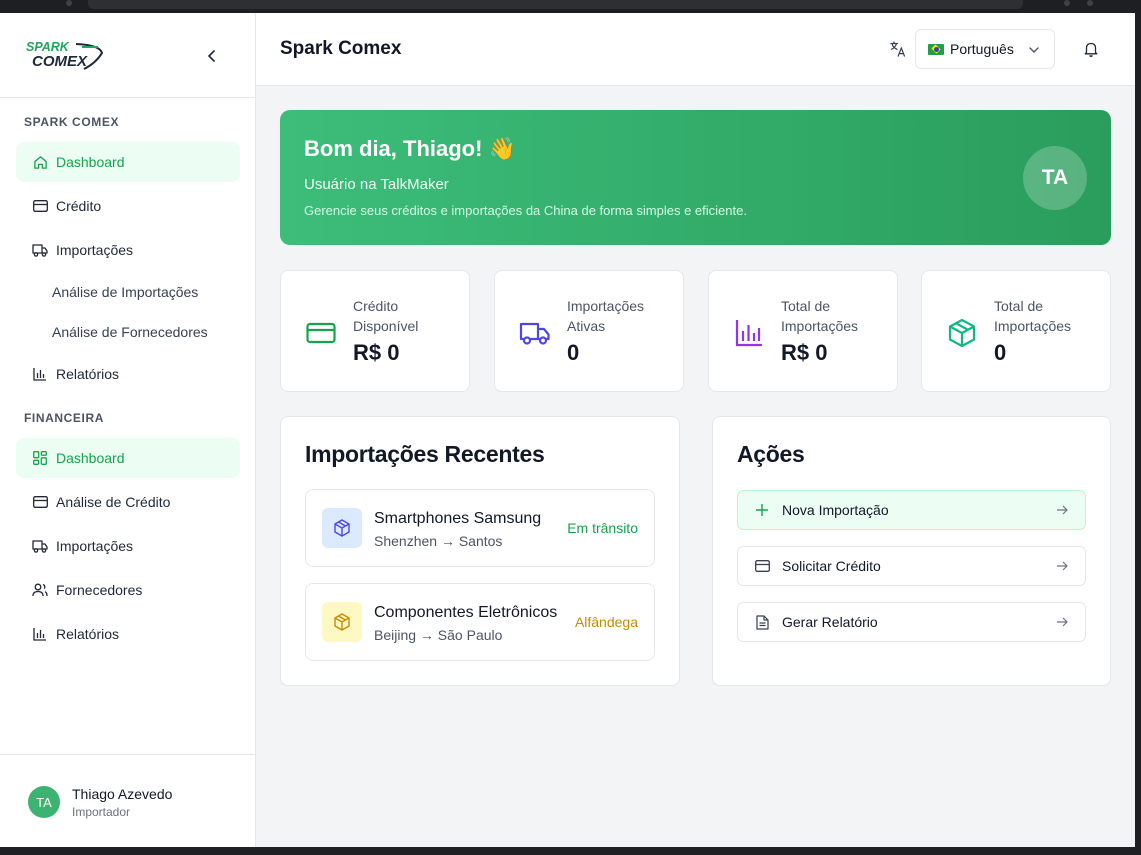 The image size is (1141, 855). I want to click on stat-label: Crédito Disponível, so click(386, 316).